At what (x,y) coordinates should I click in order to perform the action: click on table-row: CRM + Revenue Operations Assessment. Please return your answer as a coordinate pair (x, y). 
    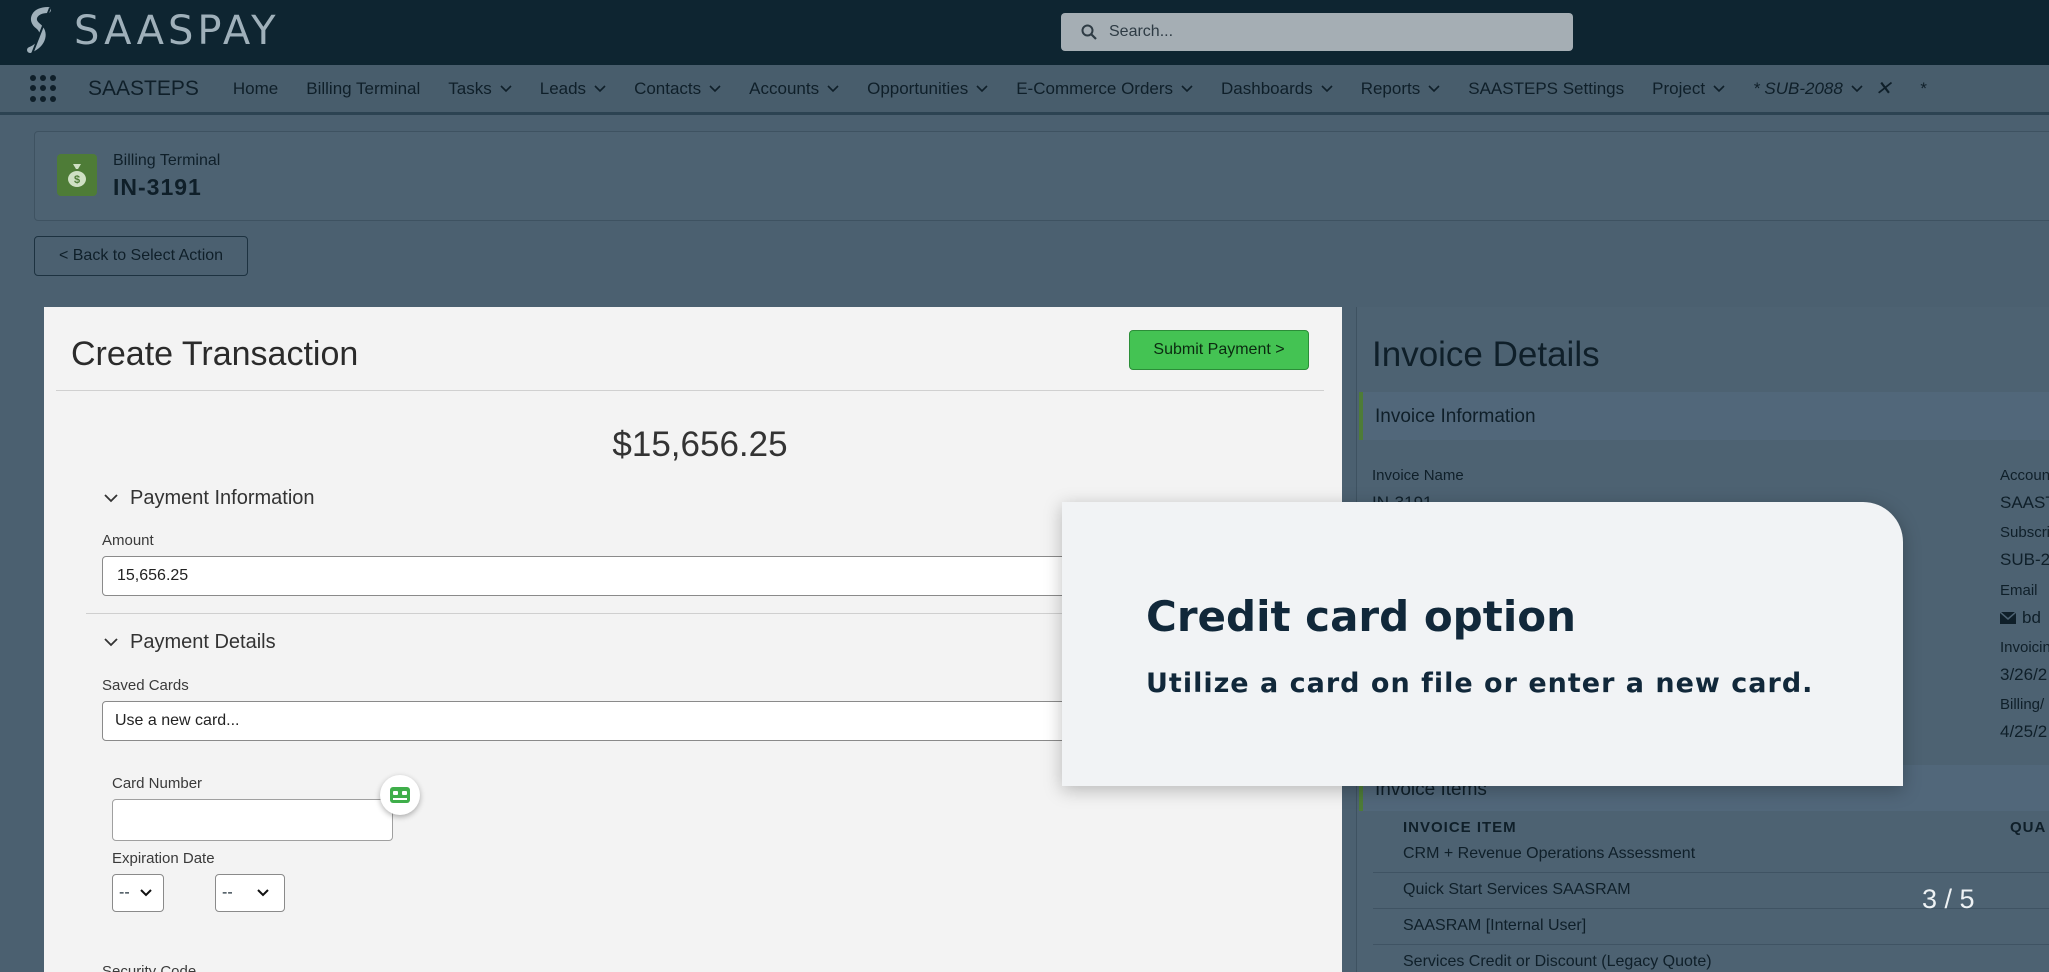
    Looking at the image, I should click on (1711, 855).